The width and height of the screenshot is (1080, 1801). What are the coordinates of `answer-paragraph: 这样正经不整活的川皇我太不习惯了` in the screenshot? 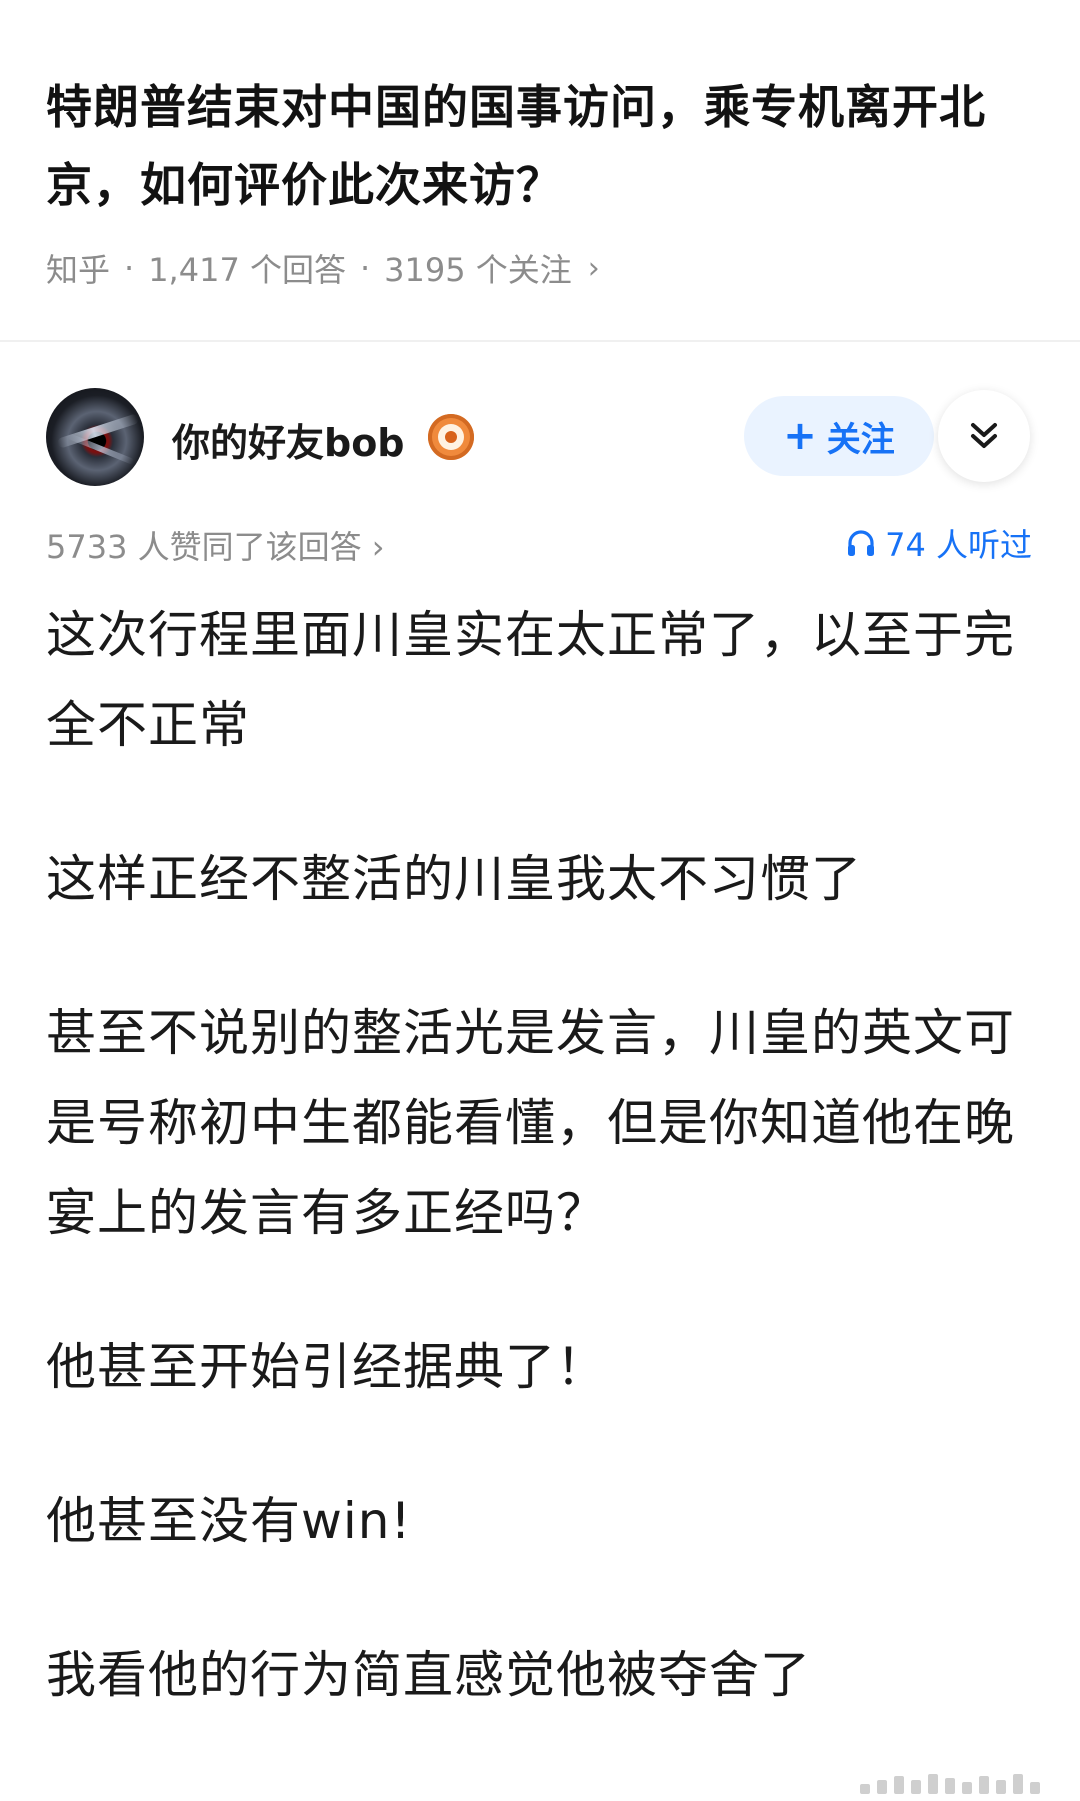 It's located at (454, 879).